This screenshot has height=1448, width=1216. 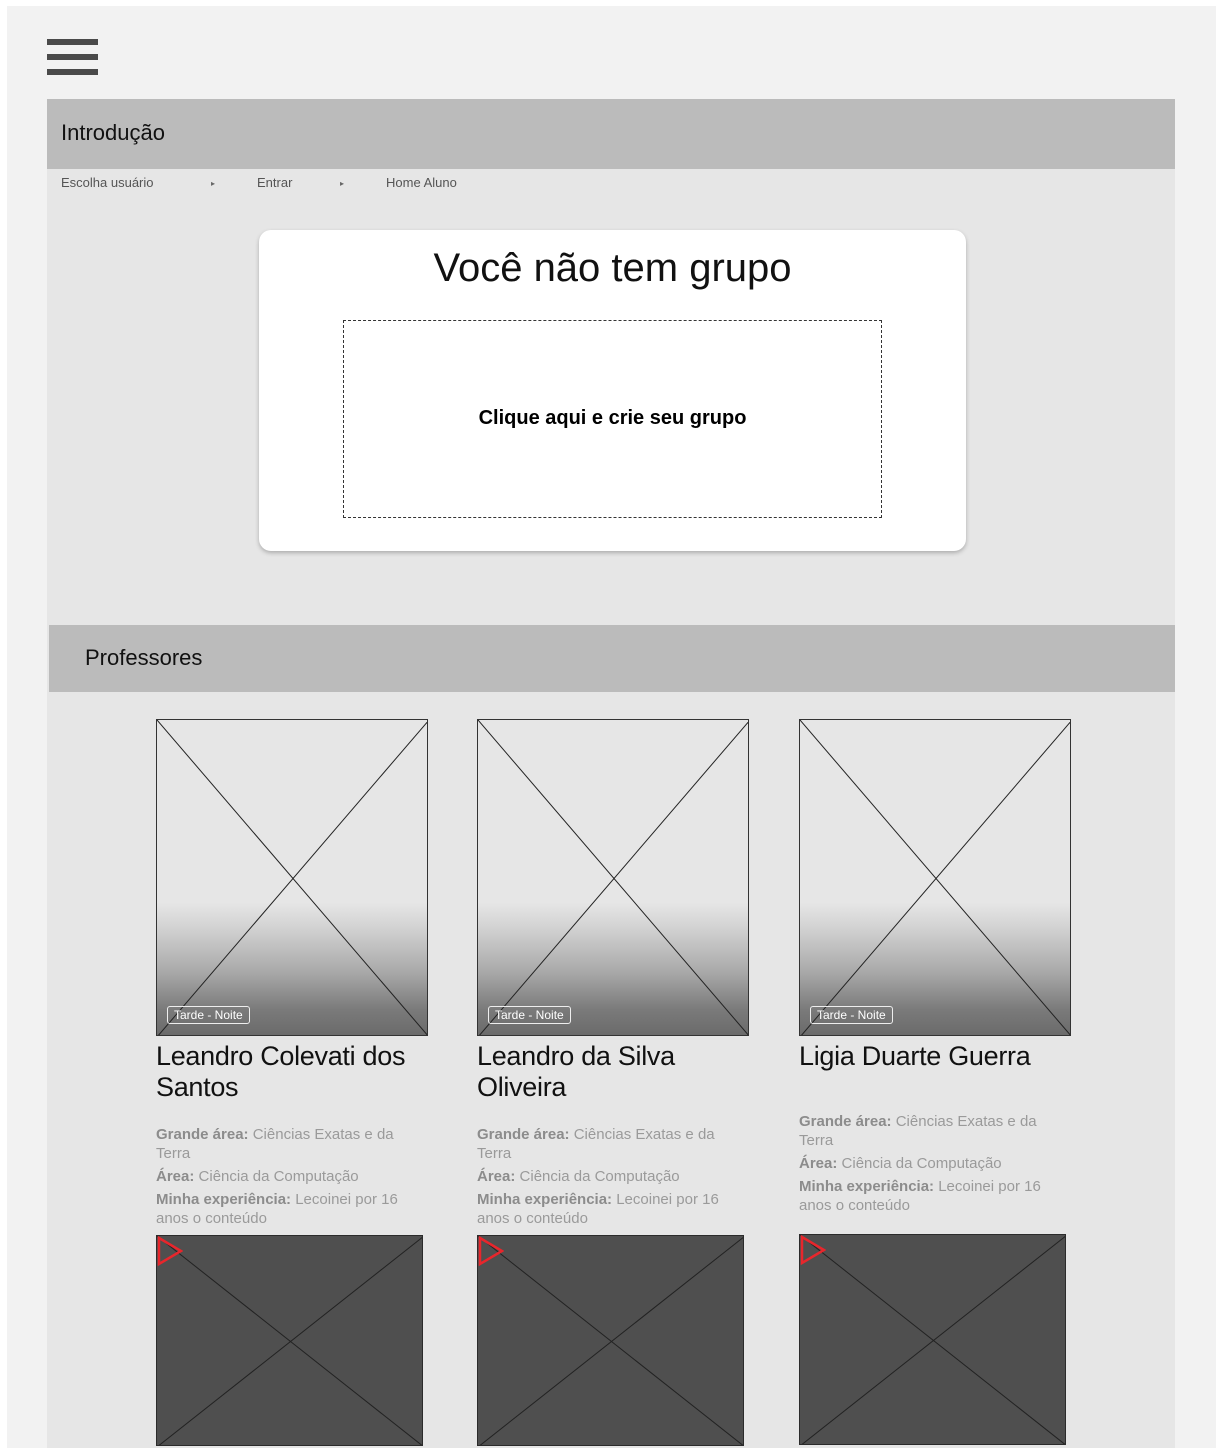 What do you see at coordinates (72, 57) in the screenshot?
I see `hamburger-menu-icon` at bounding box center [72, 57].